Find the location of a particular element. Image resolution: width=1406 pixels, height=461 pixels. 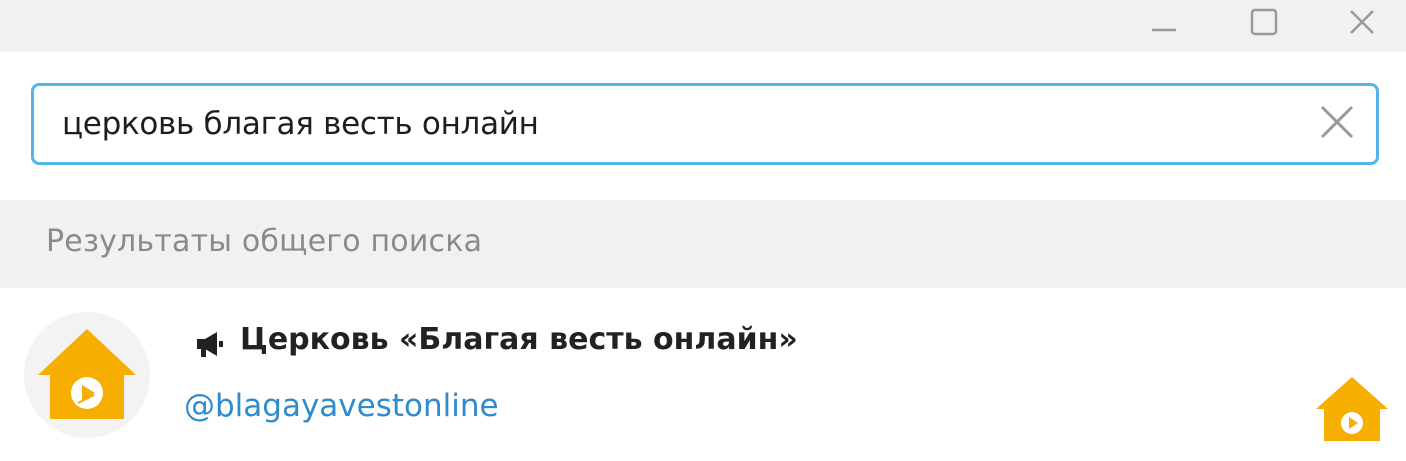

maximize-button is located at coordinates (1264, 22).